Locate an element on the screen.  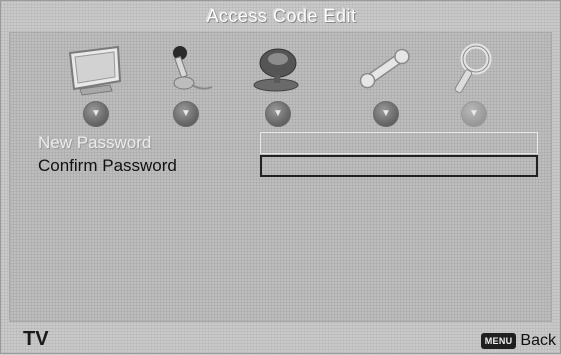
confirm-password-field is located at coordinates (399, 166).